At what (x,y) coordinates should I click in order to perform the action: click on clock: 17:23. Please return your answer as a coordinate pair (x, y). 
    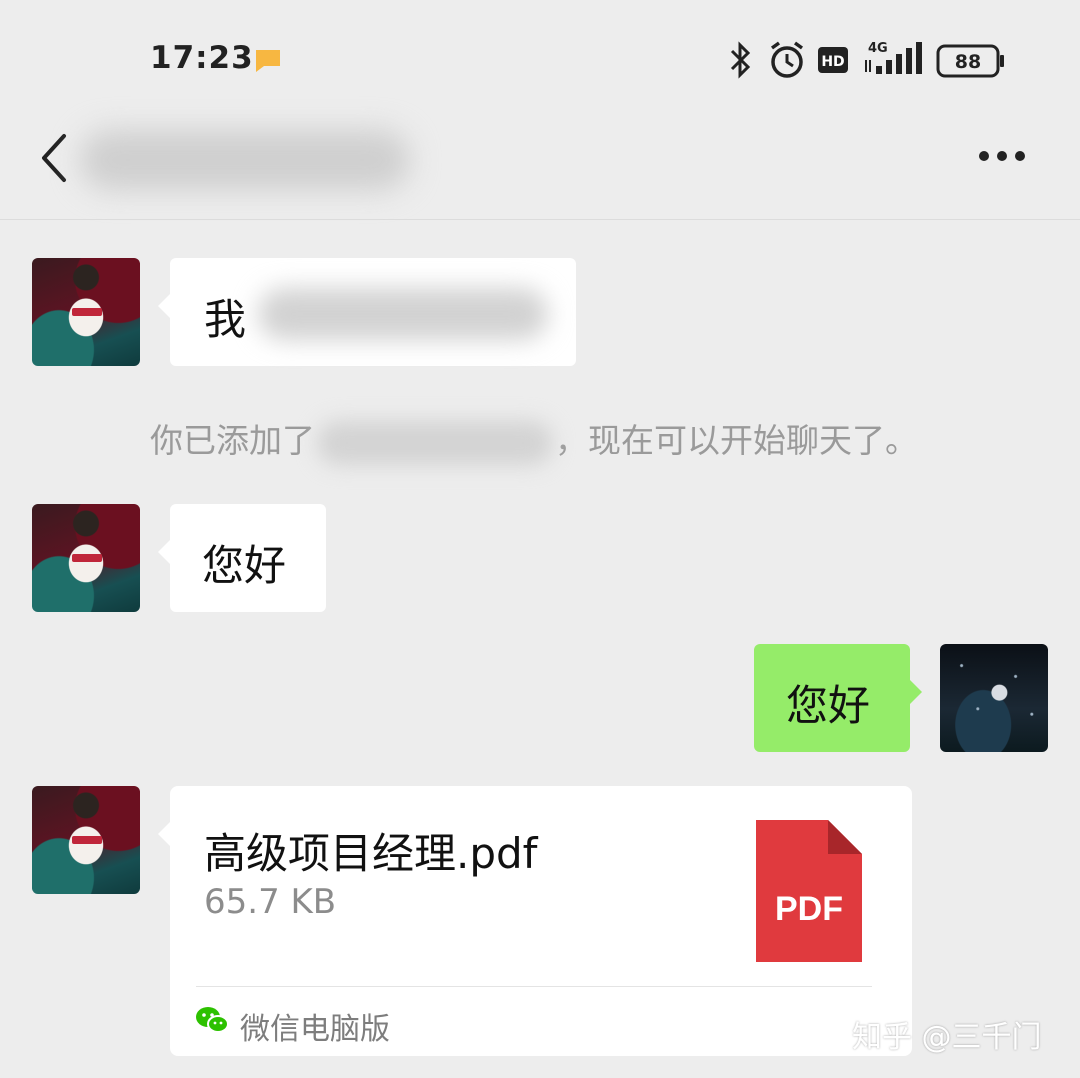
    Looking at the image, I should click on (202, 58).